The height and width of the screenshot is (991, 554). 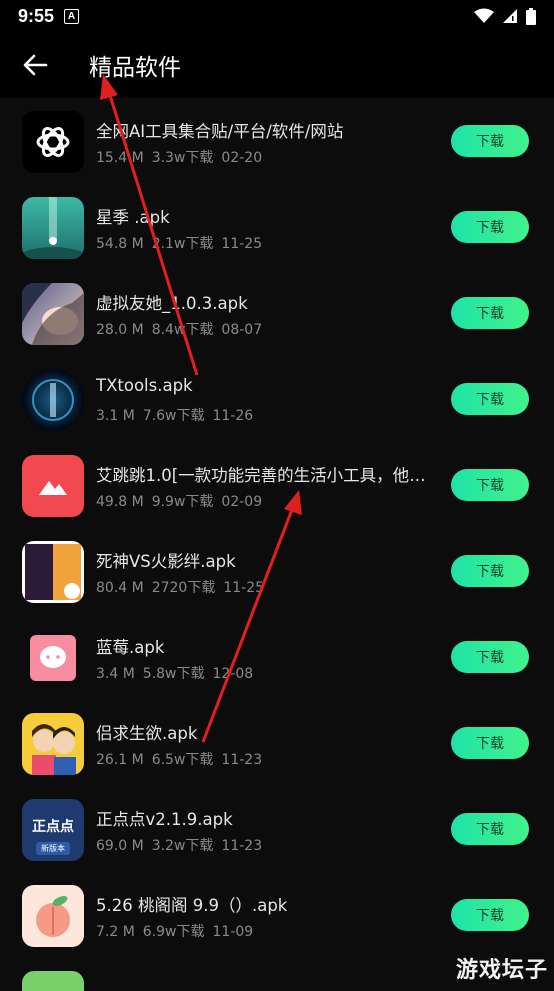 What do you see at coordinates (35, 65) in the screenshot?
I see `back-arrow-icon` at bounding box center [35, 65].